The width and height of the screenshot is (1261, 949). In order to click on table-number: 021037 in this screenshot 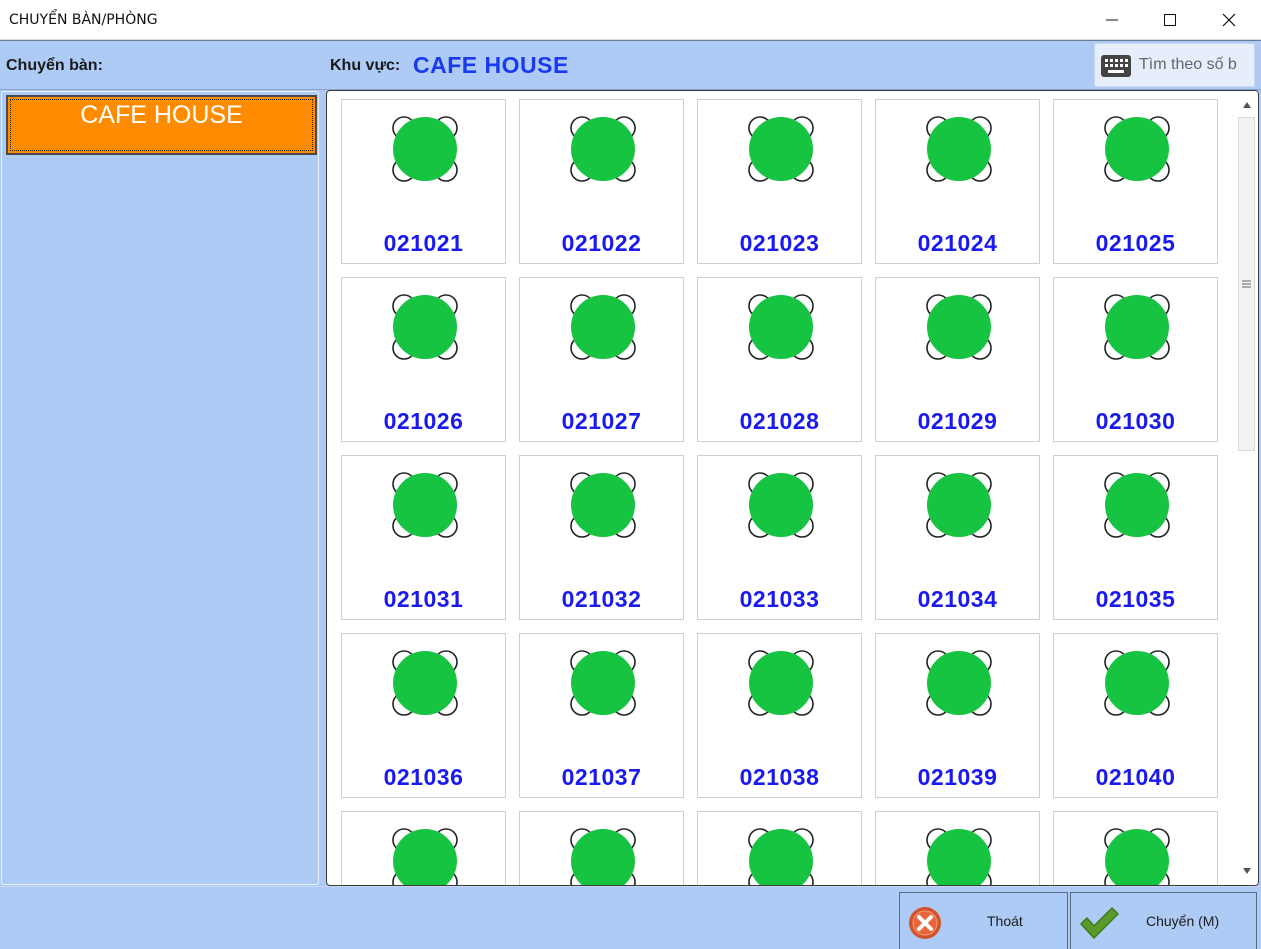, I will do `click(601, 777)`.